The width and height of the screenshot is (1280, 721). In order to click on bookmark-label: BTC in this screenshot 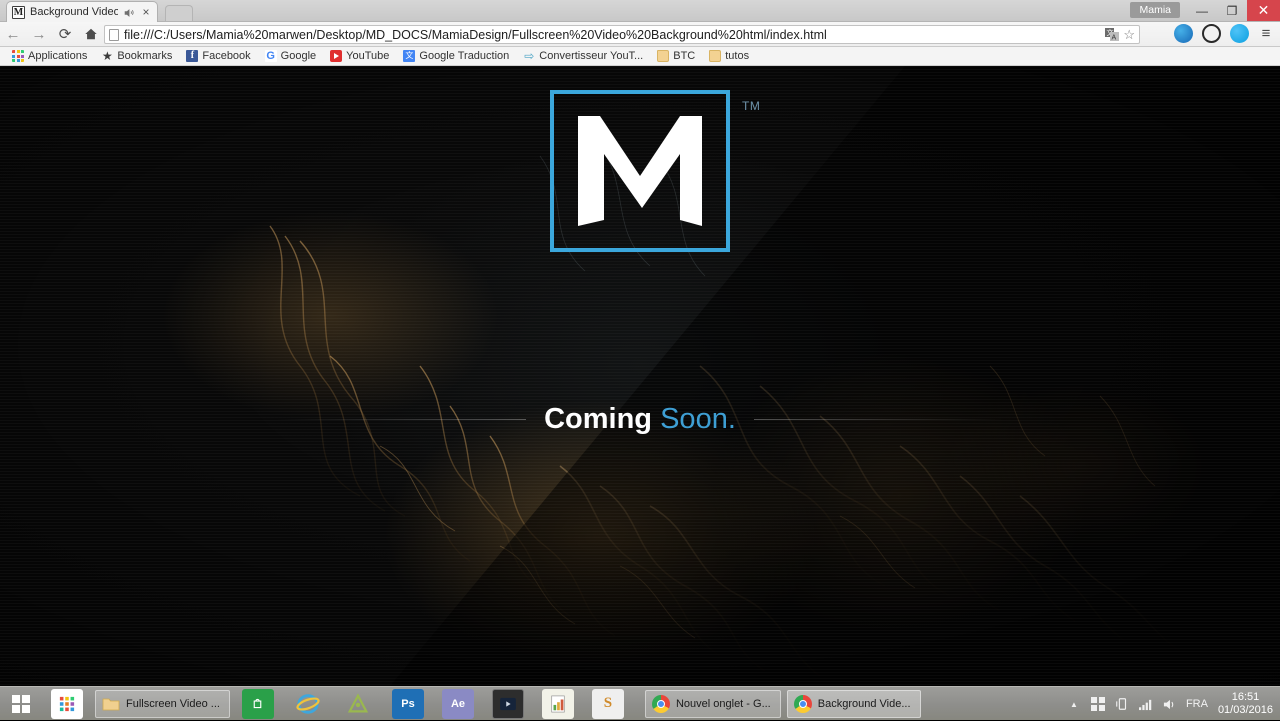, I will do `click(684, 56)`.